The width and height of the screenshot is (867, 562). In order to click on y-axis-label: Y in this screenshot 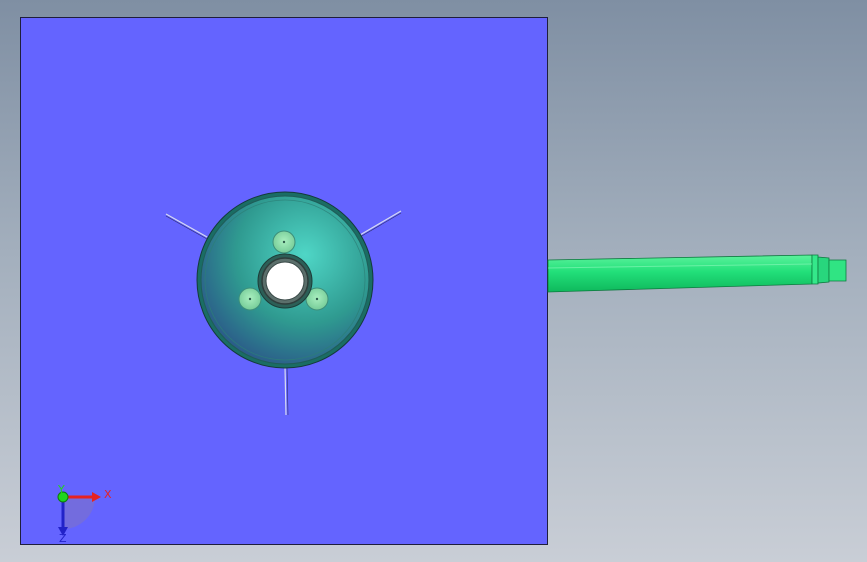, I will do `click(61, 489)`.